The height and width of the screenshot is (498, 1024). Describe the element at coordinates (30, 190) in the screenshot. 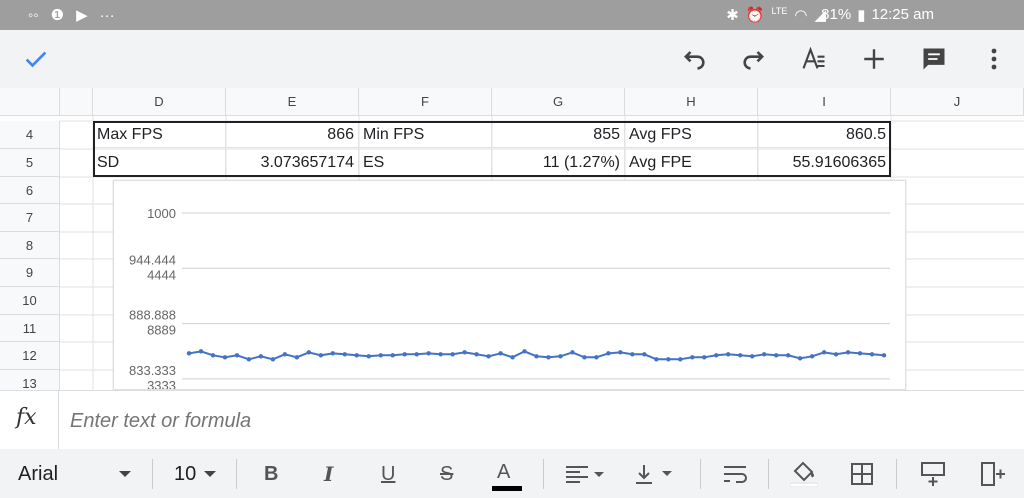

I see `row-header-6: 6` at that location.